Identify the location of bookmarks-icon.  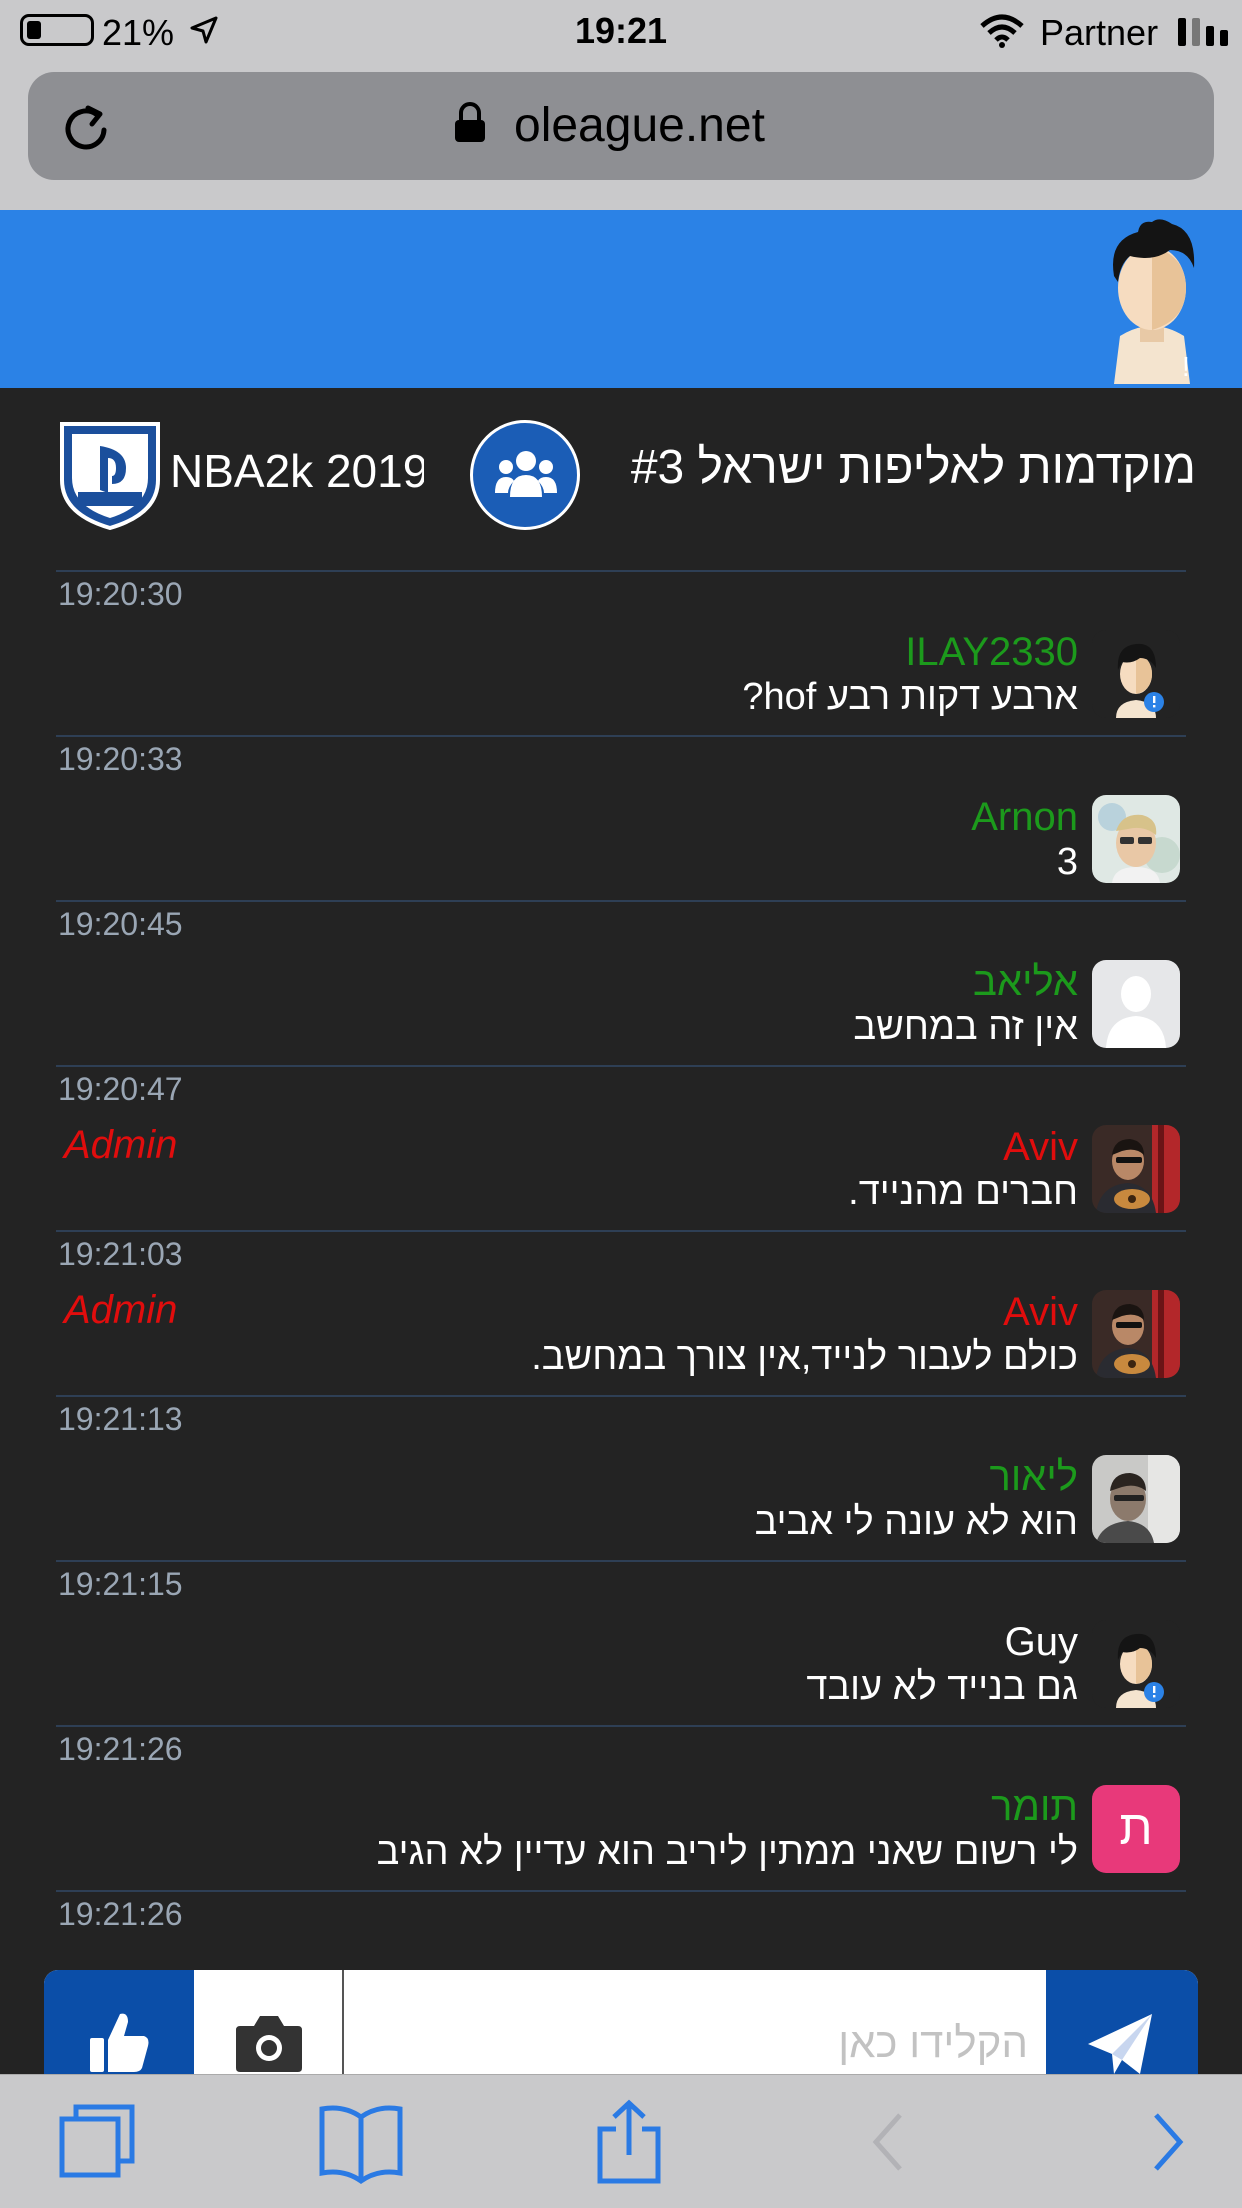
(361, 2142).